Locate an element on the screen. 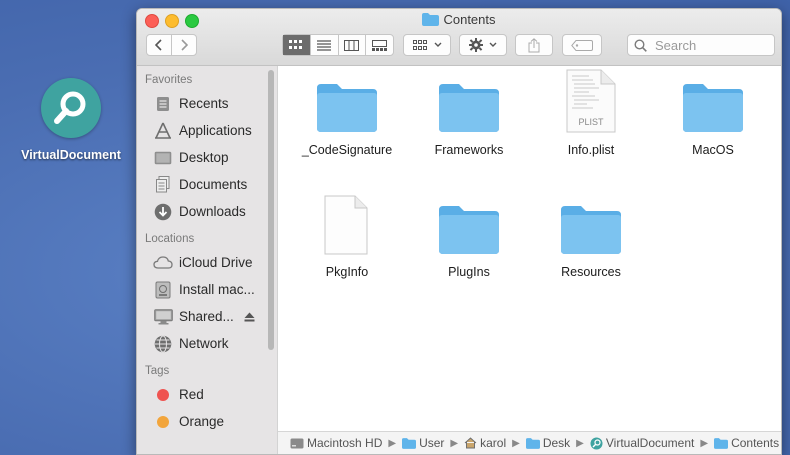  hard-drive-icon is located at coordinates (297, 443).